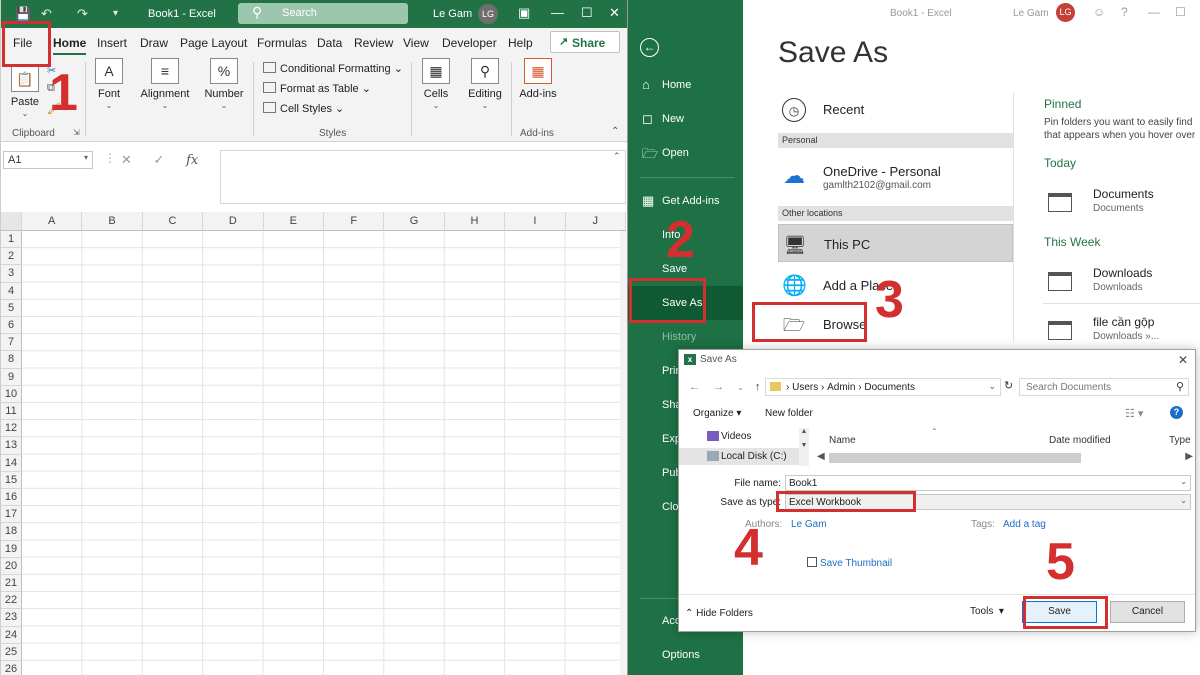  What do you see at coordinates (615, 131) in the screenshot?
I see `collapse-ribbon-icon: ⌃` at bounding box center [615, 131].